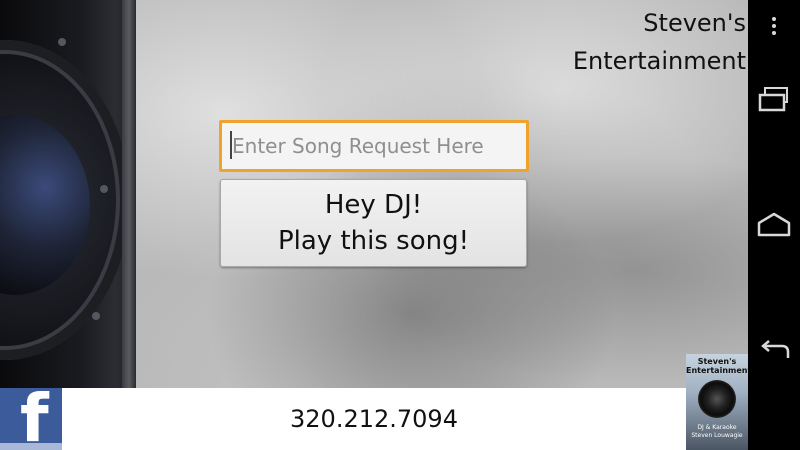 This screenshot has height=450, width=800. What do you see at coordinates (659, 42) in the screenshot?
I see `app-title: Steven's Entertainment` at bounding box center [659, 42].